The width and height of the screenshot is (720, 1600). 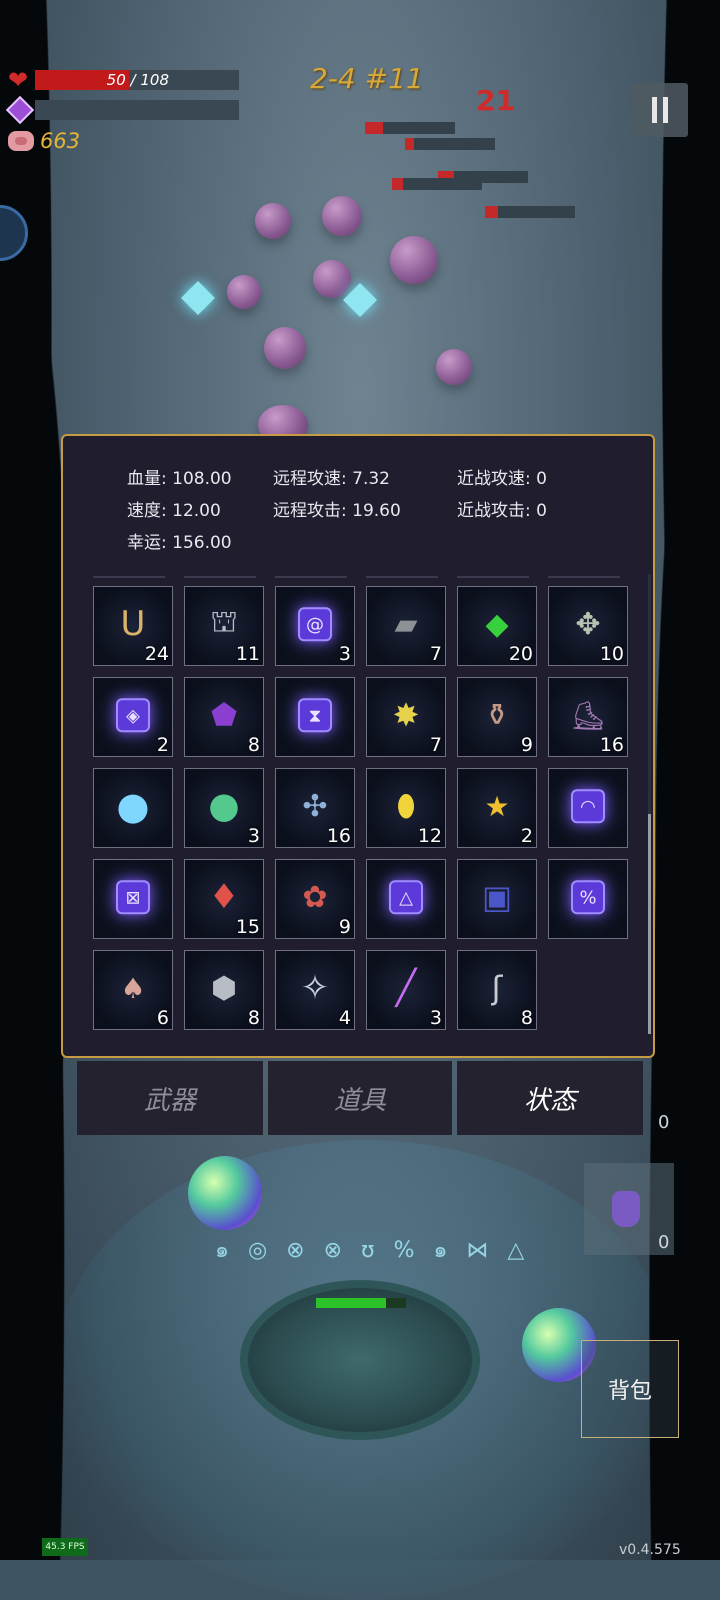 I want to click on item-slot: ⛸ 16, so click(x=588, y=717).